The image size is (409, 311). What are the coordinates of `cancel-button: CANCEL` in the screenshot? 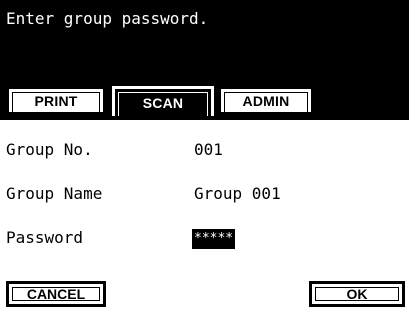 It's located at (56, 294).